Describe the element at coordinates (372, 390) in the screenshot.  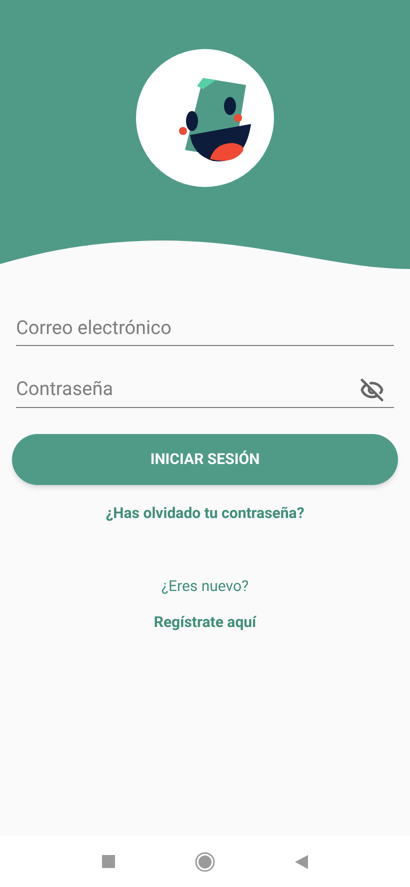
I see `eye-off-icon` at that location.